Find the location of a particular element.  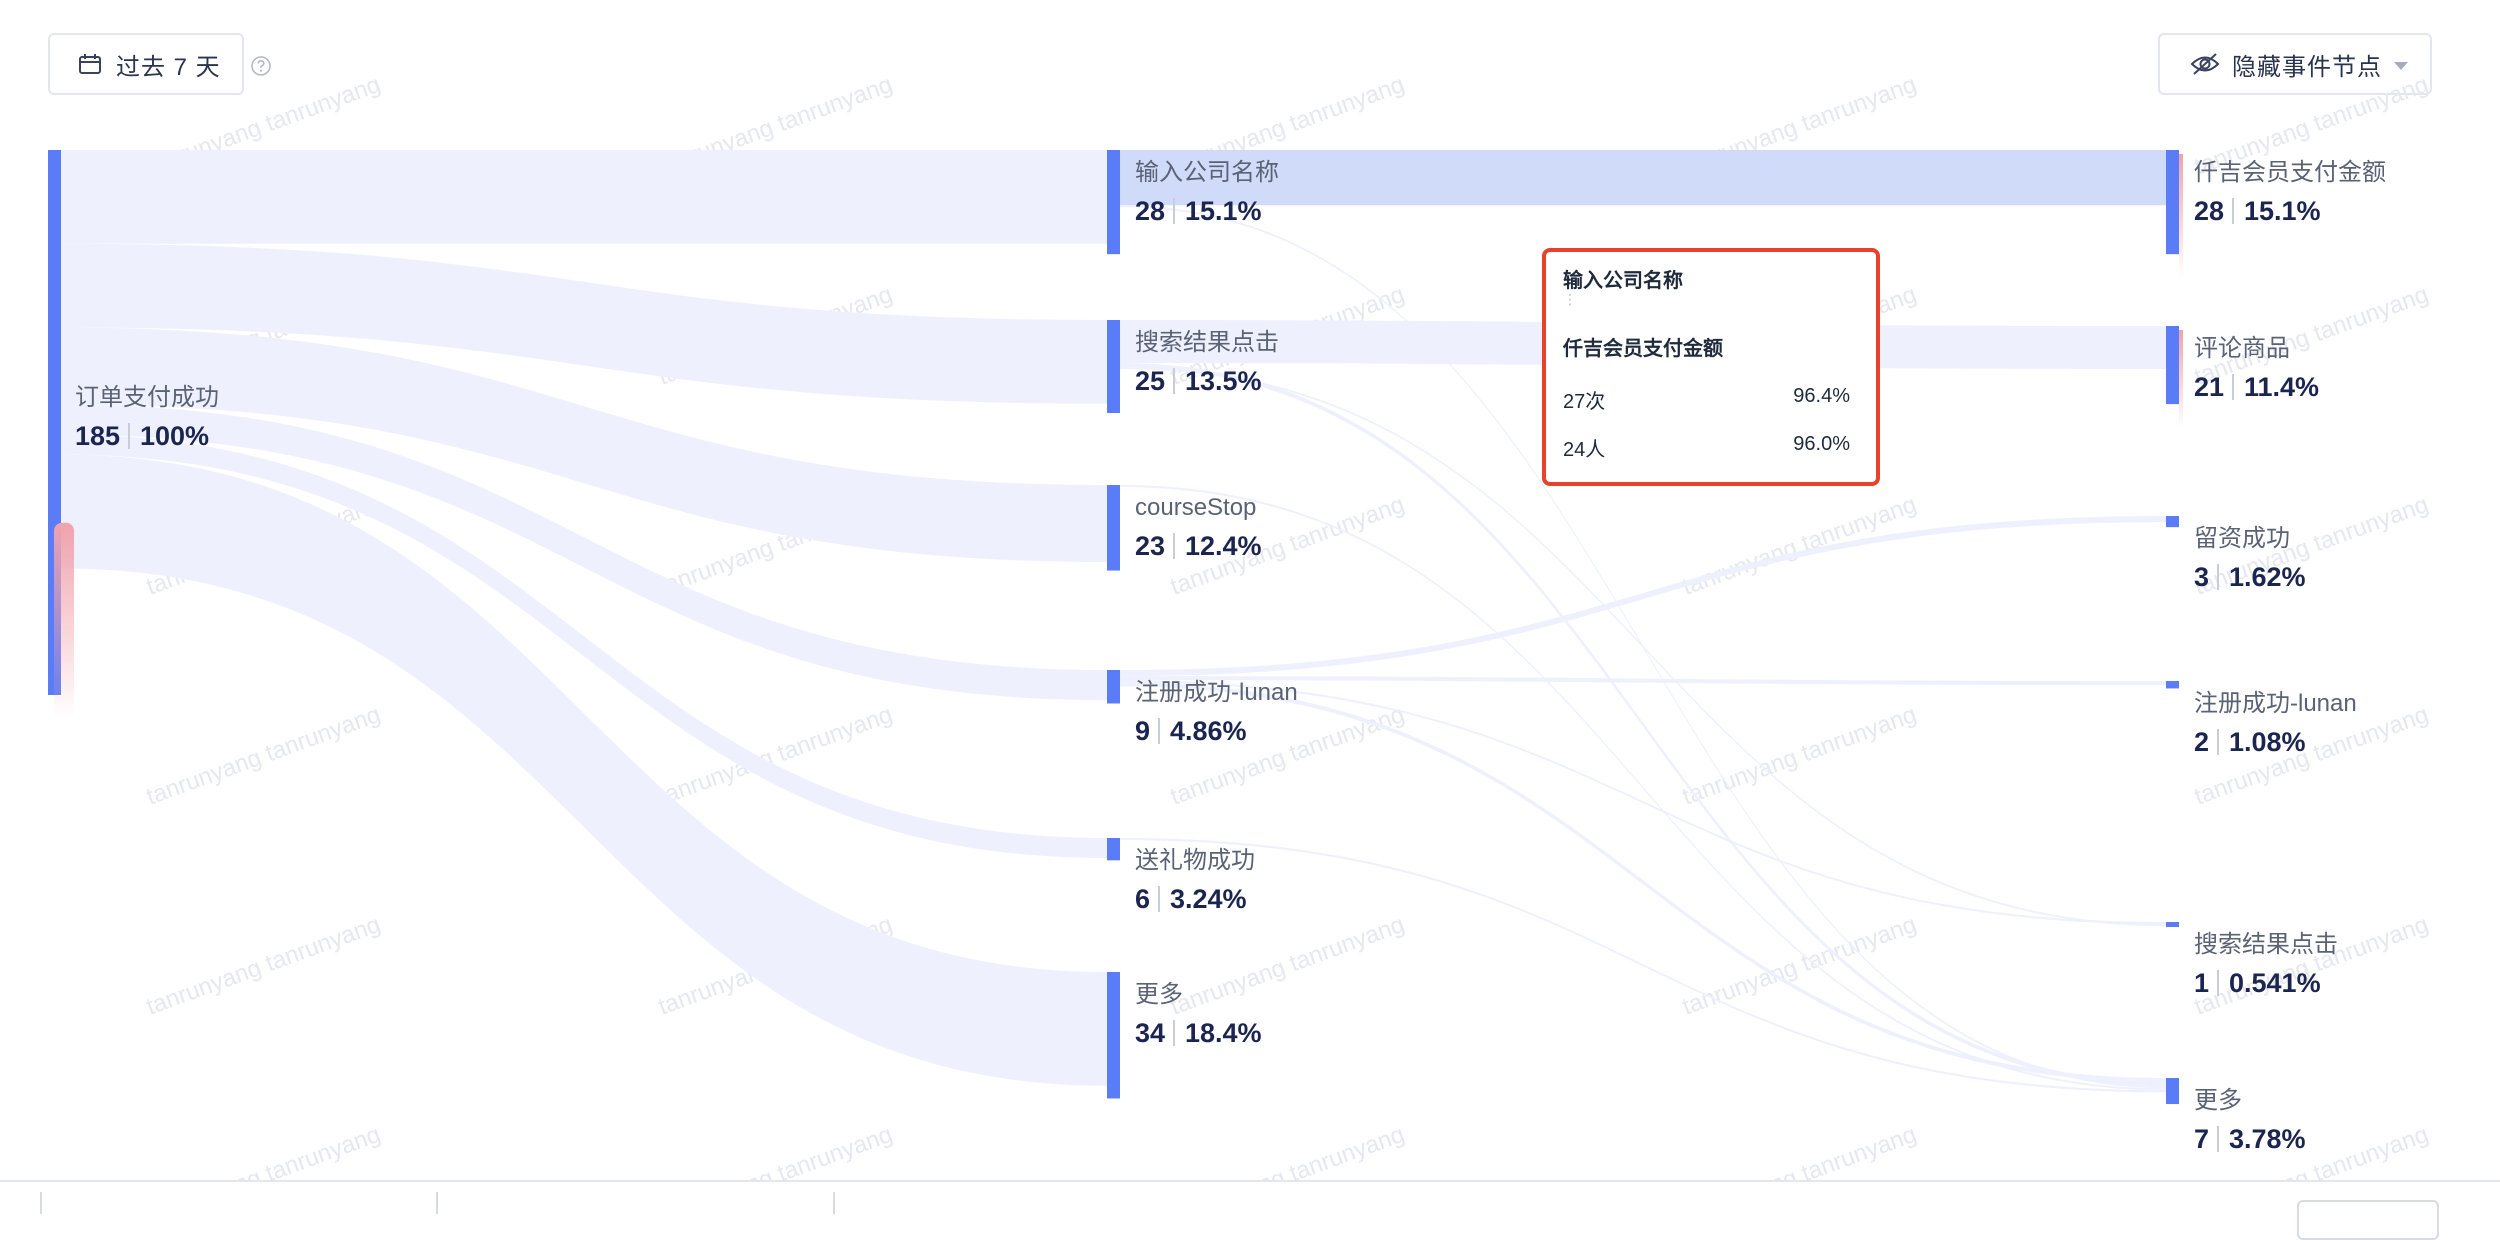

bottom-tab-bar is located at coordinates (1250, 1210).